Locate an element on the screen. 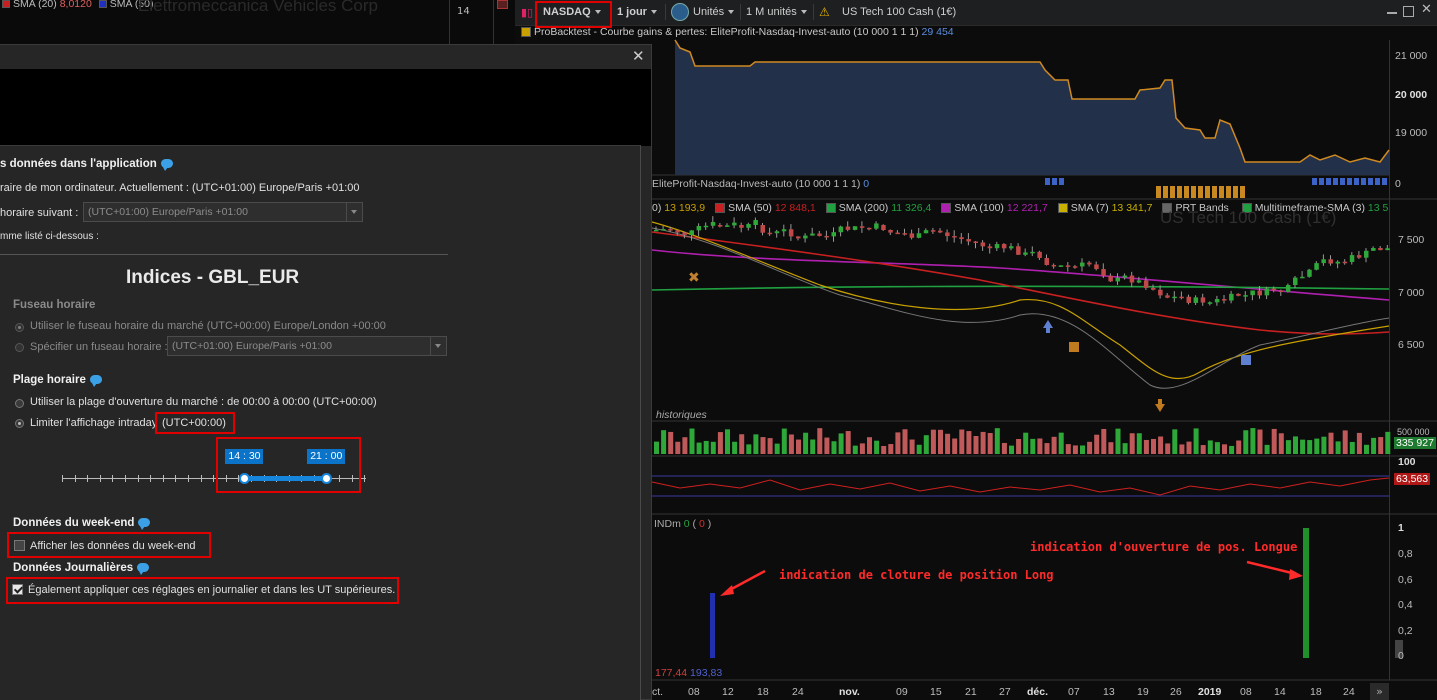 The height and width of the screenshot is (700, 1437). ind-bottom-values: 177,44 193,83 is located at coordinates (689, 673).